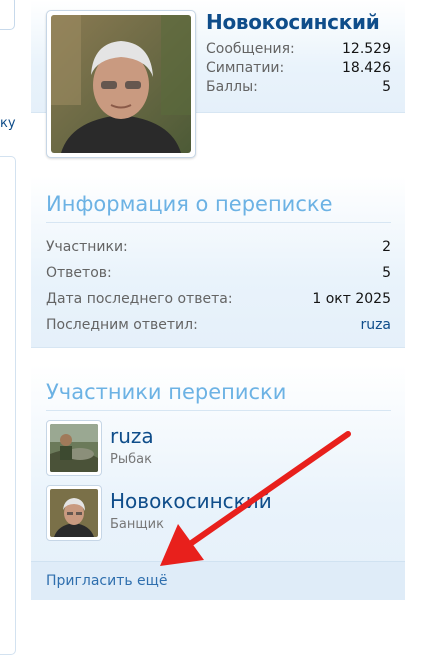 Image resolution: width=430 pixels, height=655 pixels. I want to click on info-label: Участники:, so click(87, 247).